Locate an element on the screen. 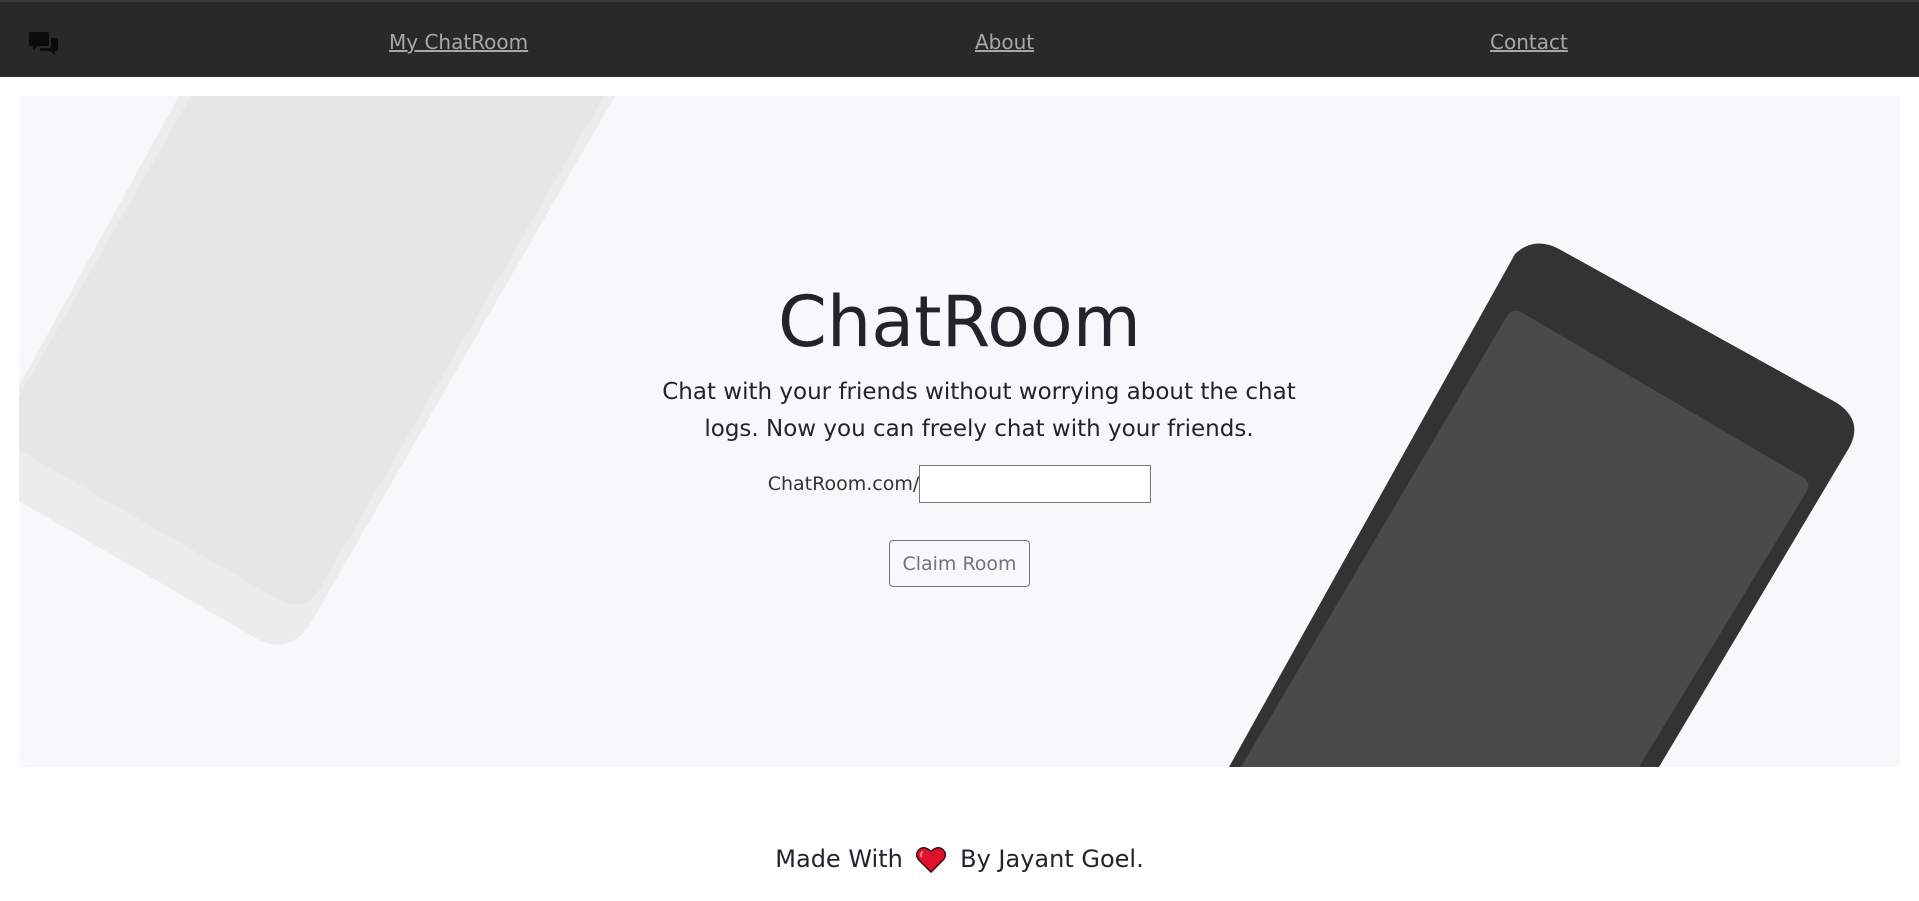 The width and height of the screenshot is (1919, 901). room-url-prefix: ChatRoom.com/ is located at coordinates (843, 484).